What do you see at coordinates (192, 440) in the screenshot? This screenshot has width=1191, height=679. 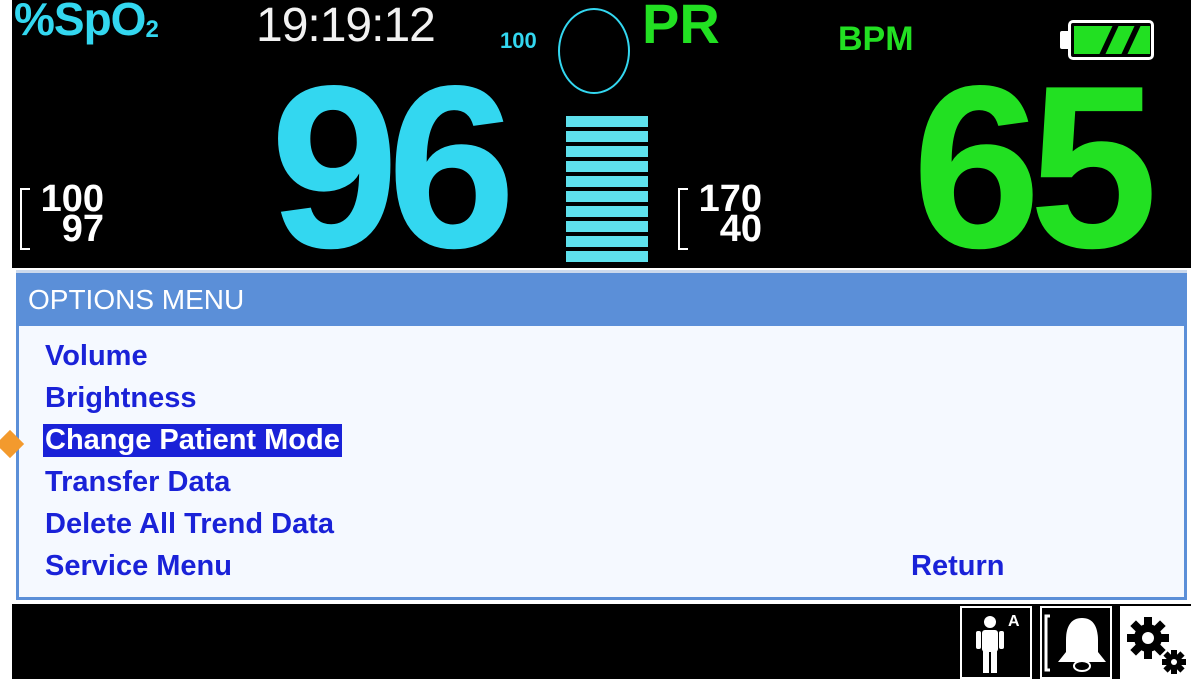 I see `menu-item-change-patient-mode: Change Patient Mode` at bounding box center [192, 440].